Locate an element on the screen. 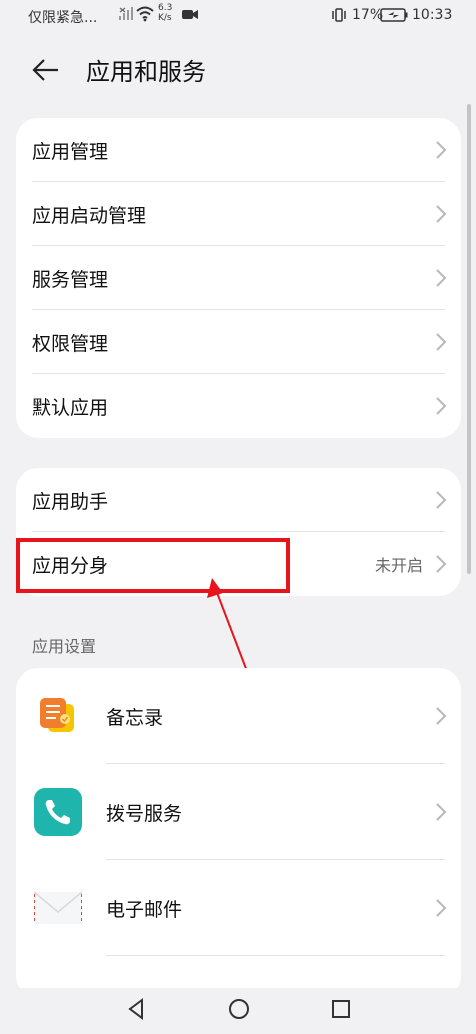  back-arrow-icon is located at coordinates (46, 70).